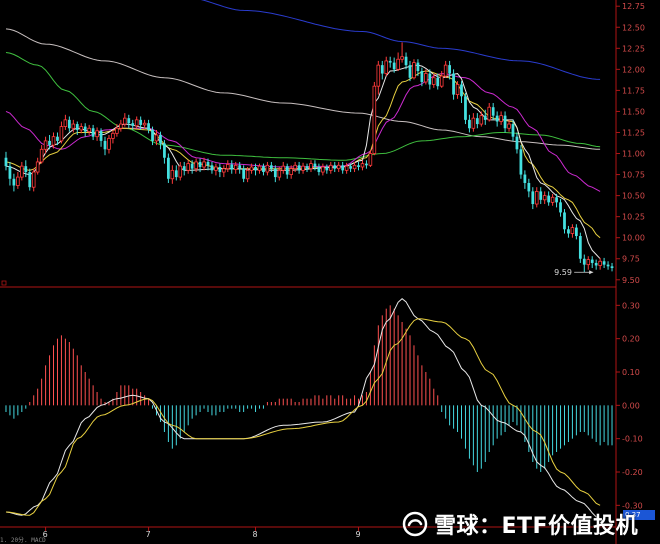  What do you see at coordinates (633, 154) in the screenshot?
I see `price-ytick-label: 11.00` at bounding box center [633, 154].